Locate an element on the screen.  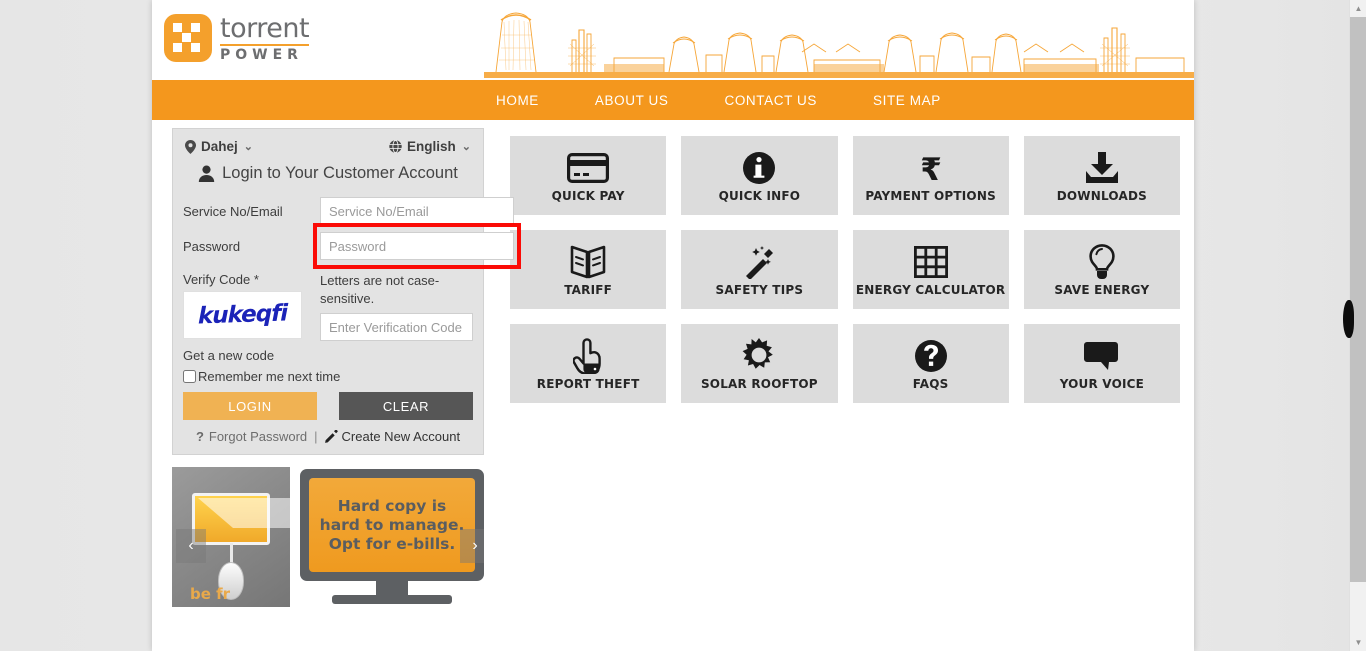
verify-code-left: Verify Code * kukeqfi is located at coordinates (251, 306).